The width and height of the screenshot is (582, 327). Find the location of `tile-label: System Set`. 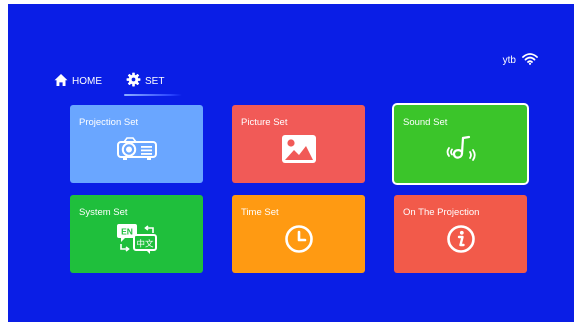

tile-label: System Set is located at coordinates (103, 212).